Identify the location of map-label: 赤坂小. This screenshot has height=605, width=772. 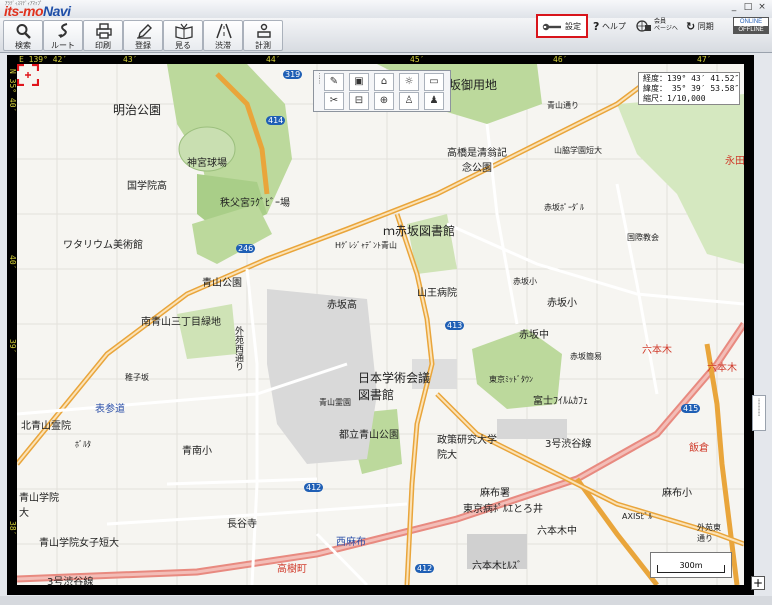
(525, 281).